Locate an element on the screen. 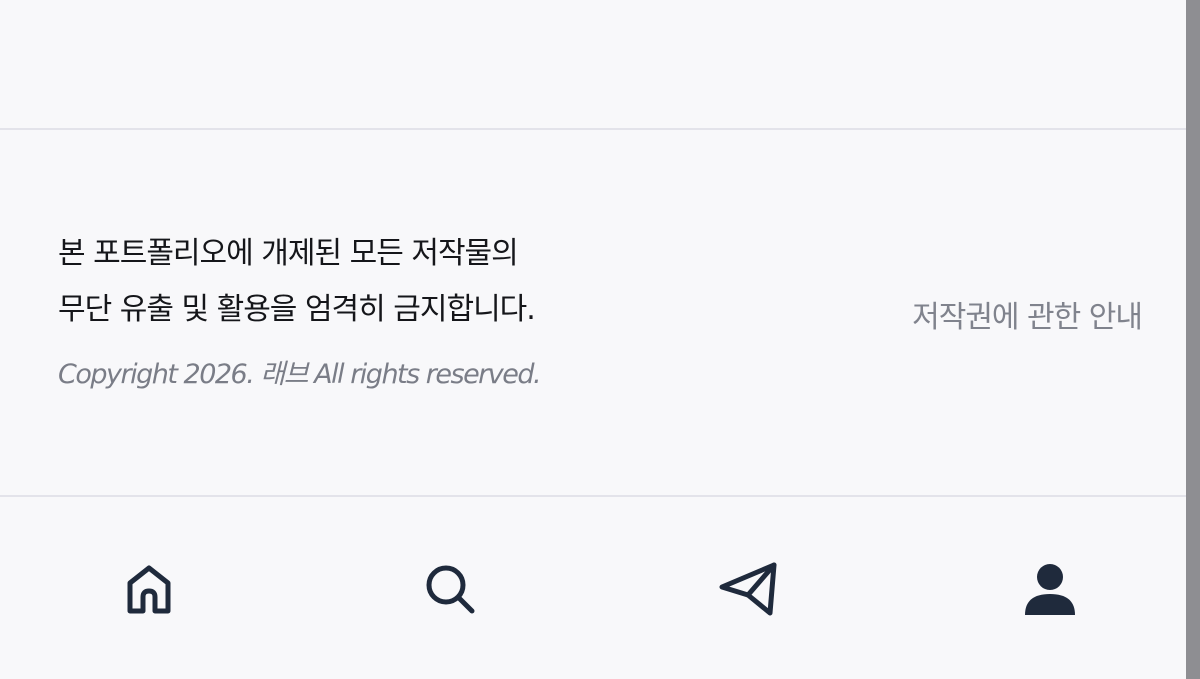  search-icon is located at coordinates (450, 589).